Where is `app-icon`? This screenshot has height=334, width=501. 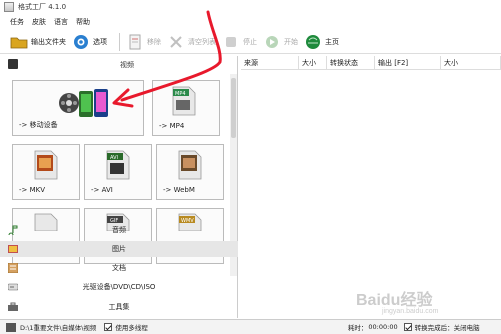 app-icon is located at coordinates (9, 7).